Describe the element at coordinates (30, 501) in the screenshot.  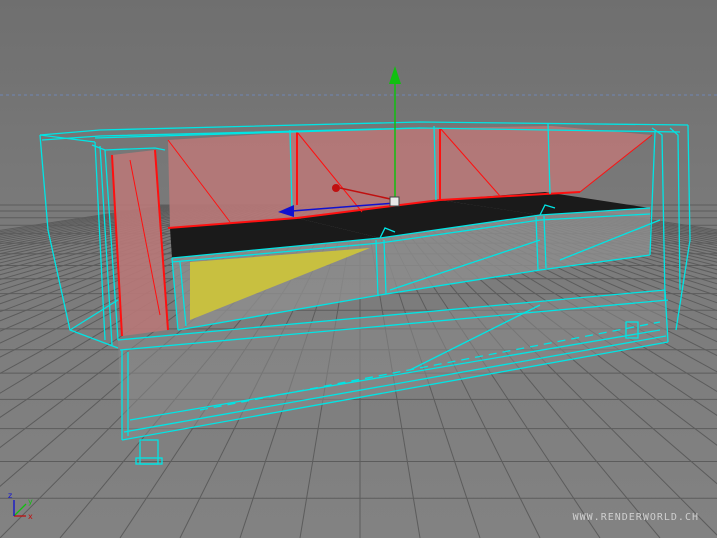
I see `axis-indicator-y-label: y` at that location.